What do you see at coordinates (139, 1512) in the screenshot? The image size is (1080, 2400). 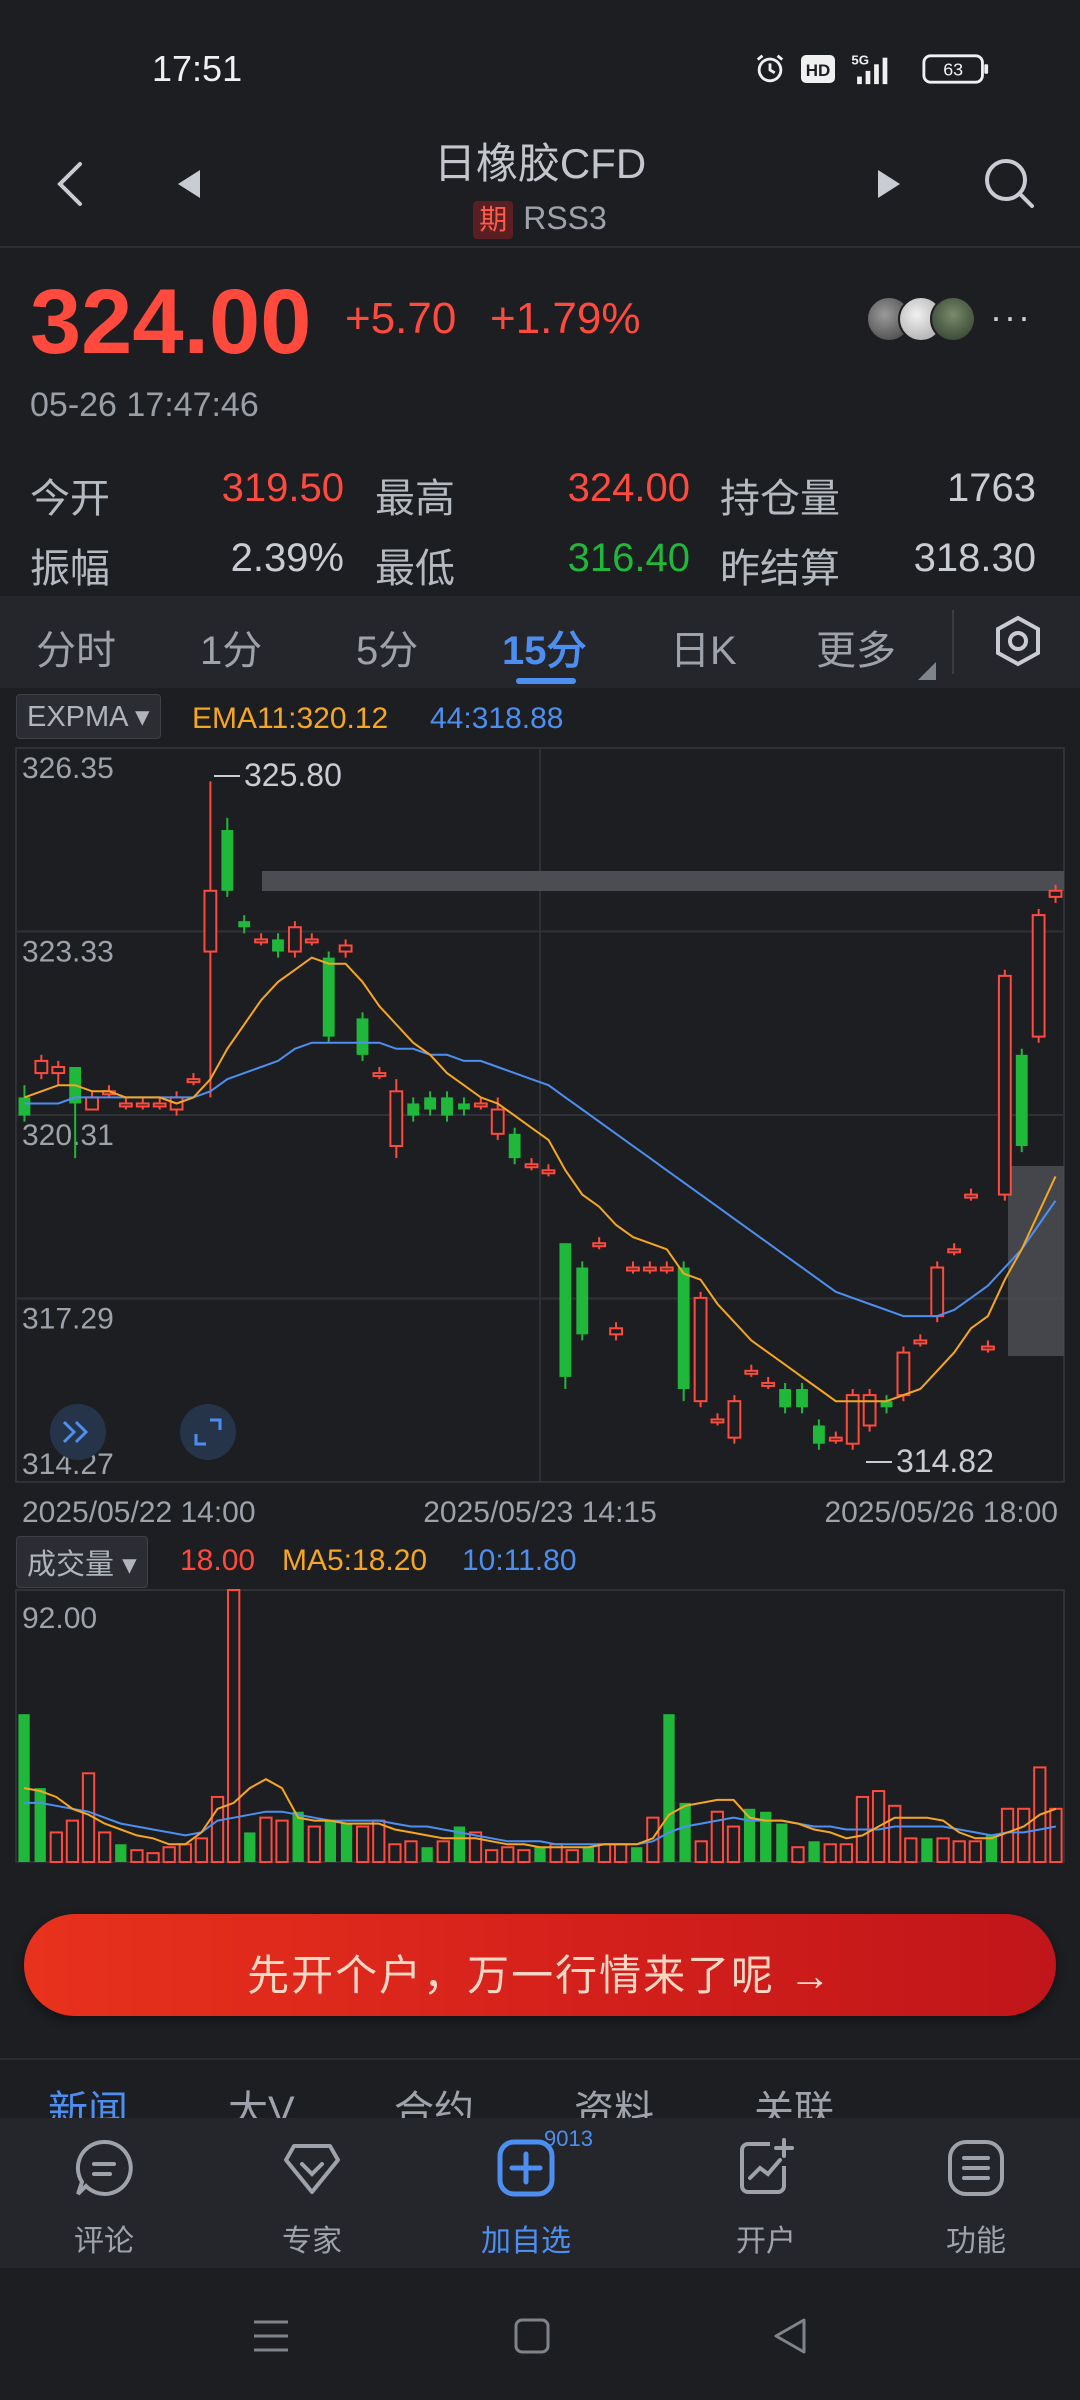 I see `x-tick-label: 2025/05/22 14:00` at bounding box center [139, 1512].